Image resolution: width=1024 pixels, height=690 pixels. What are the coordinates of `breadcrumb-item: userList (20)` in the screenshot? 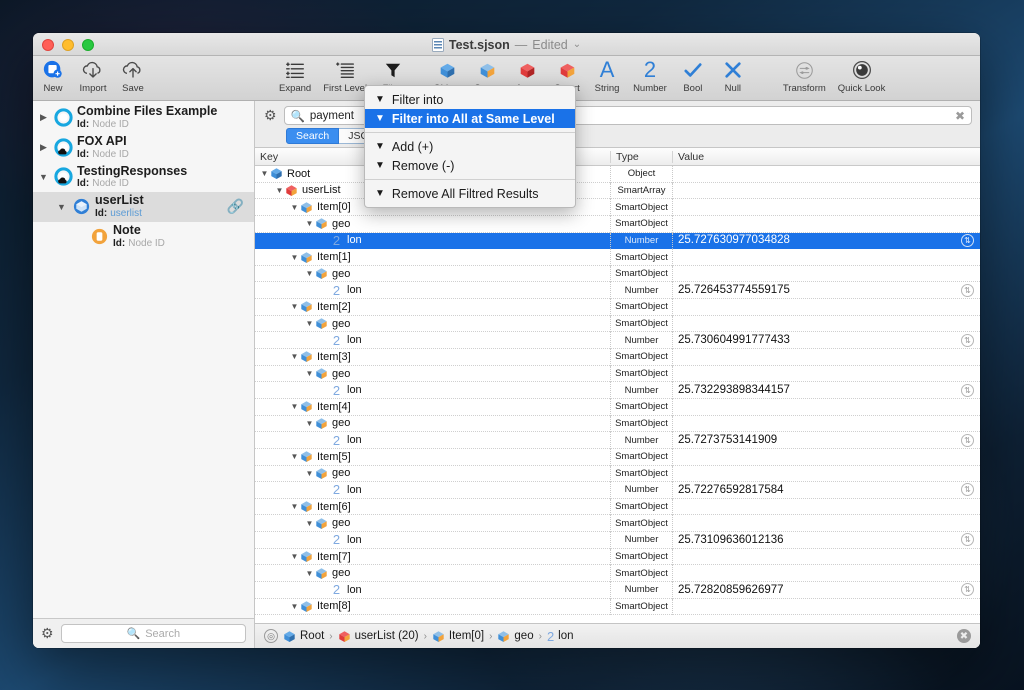 It's located at (378, 636).